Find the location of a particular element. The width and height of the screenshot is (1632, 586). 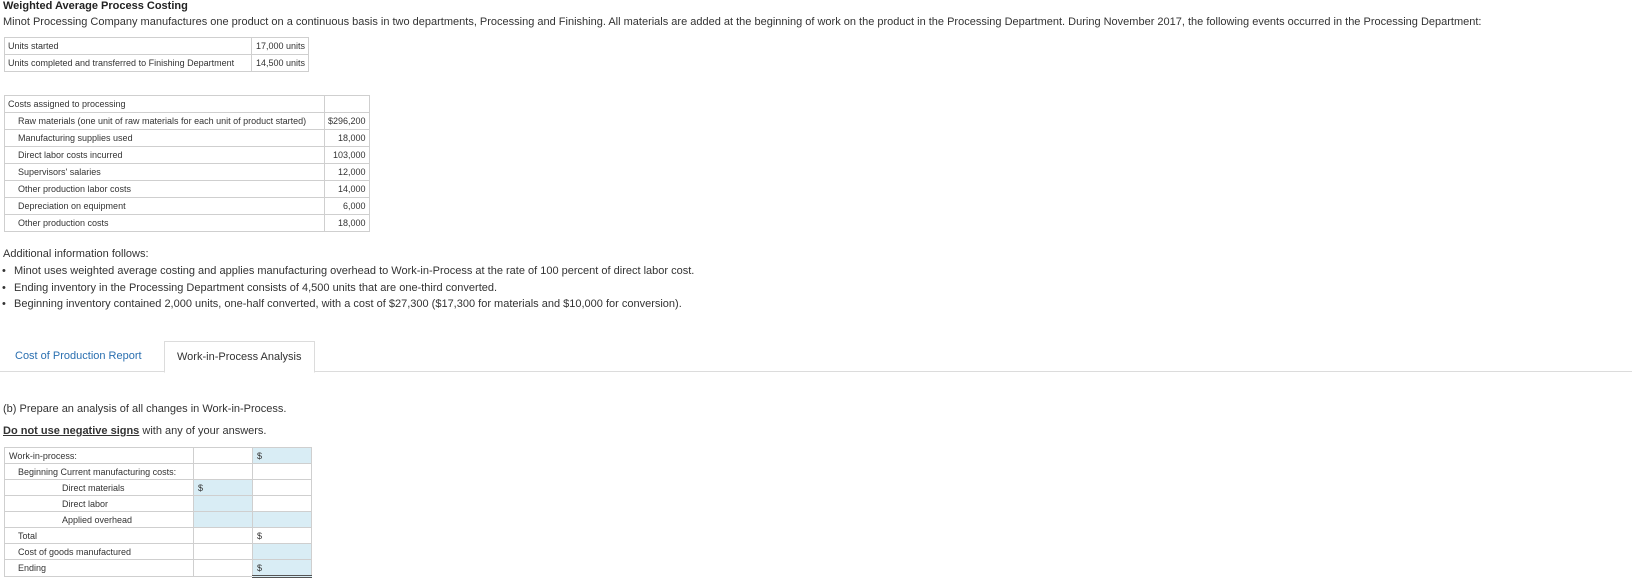

table-row: Direct materials $ is located at coordinates (158, 487).